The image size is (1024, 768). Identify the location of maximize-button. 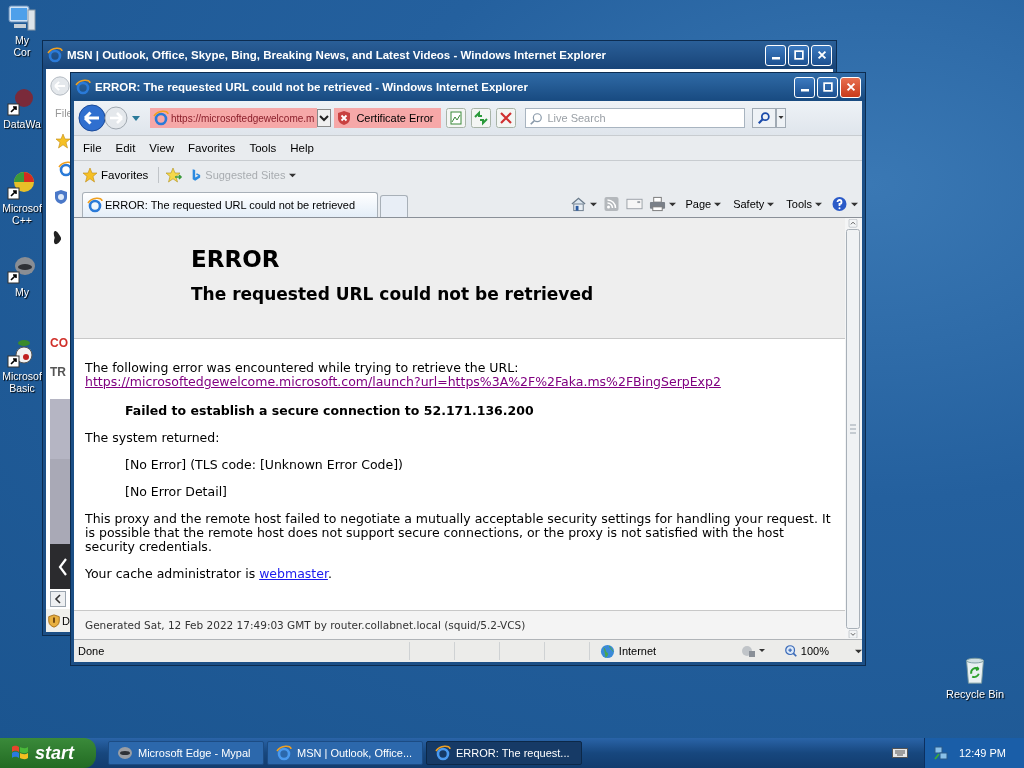
(827, 87).